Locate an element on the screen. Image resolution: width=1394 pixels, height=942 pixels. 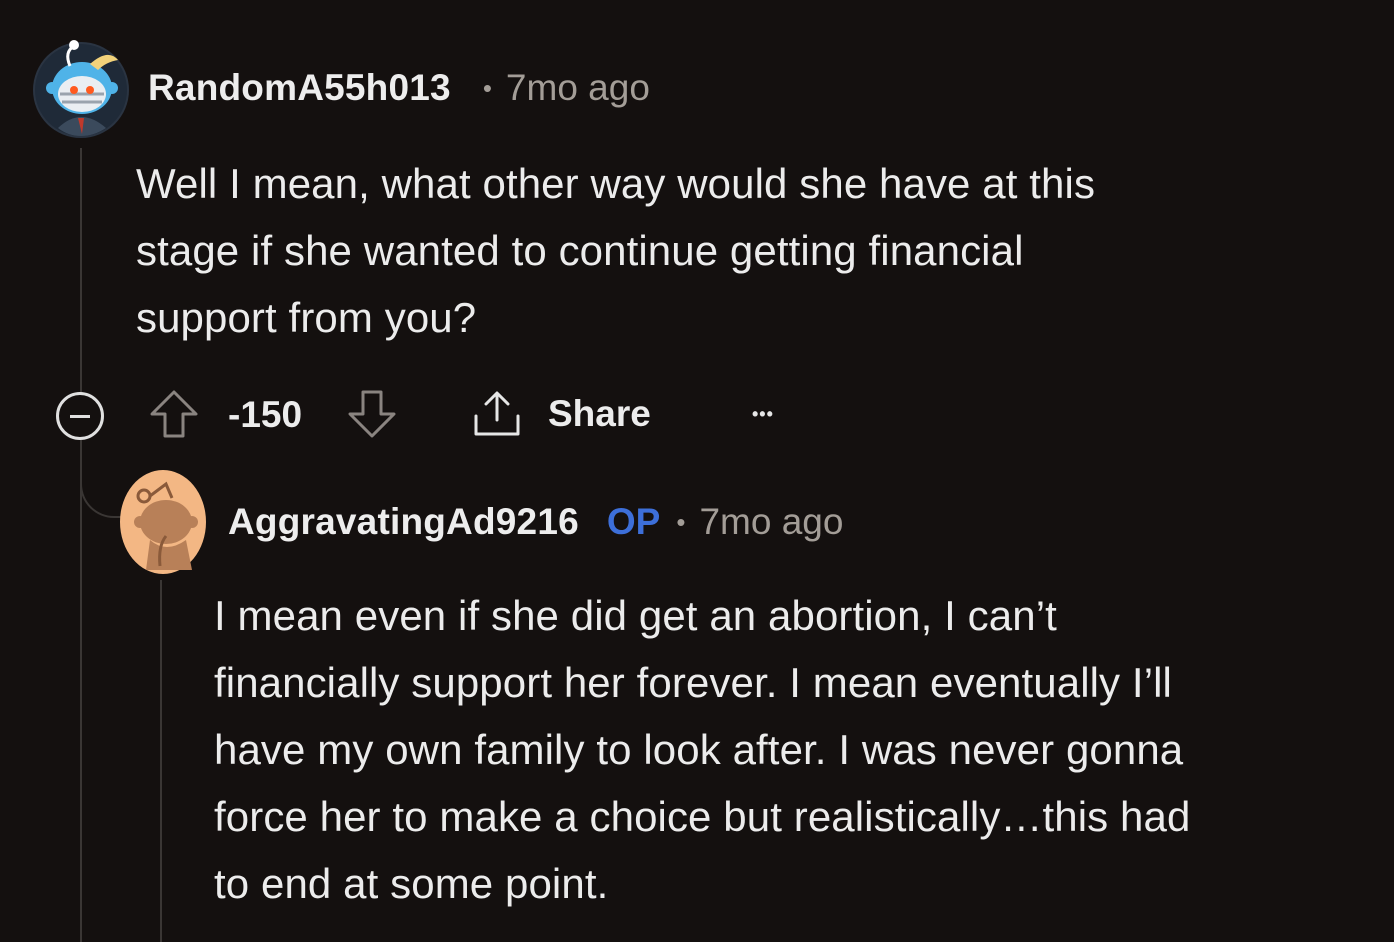
share-label: Share is located at coordinates (599, 413).